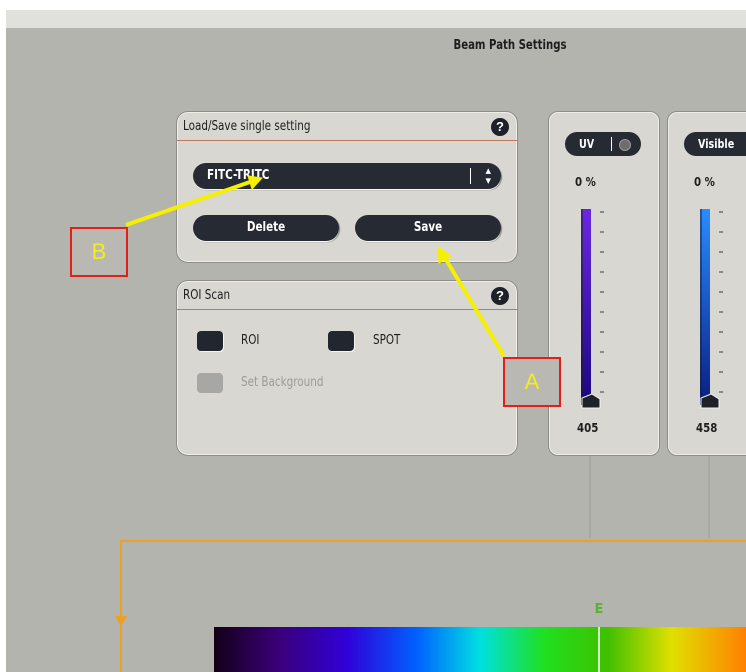 The height and width of the screenshot is (672, 746). Describe the element at coordinates (532, 382) in the screenshot. I see `annotation-label-a: A` at that location.